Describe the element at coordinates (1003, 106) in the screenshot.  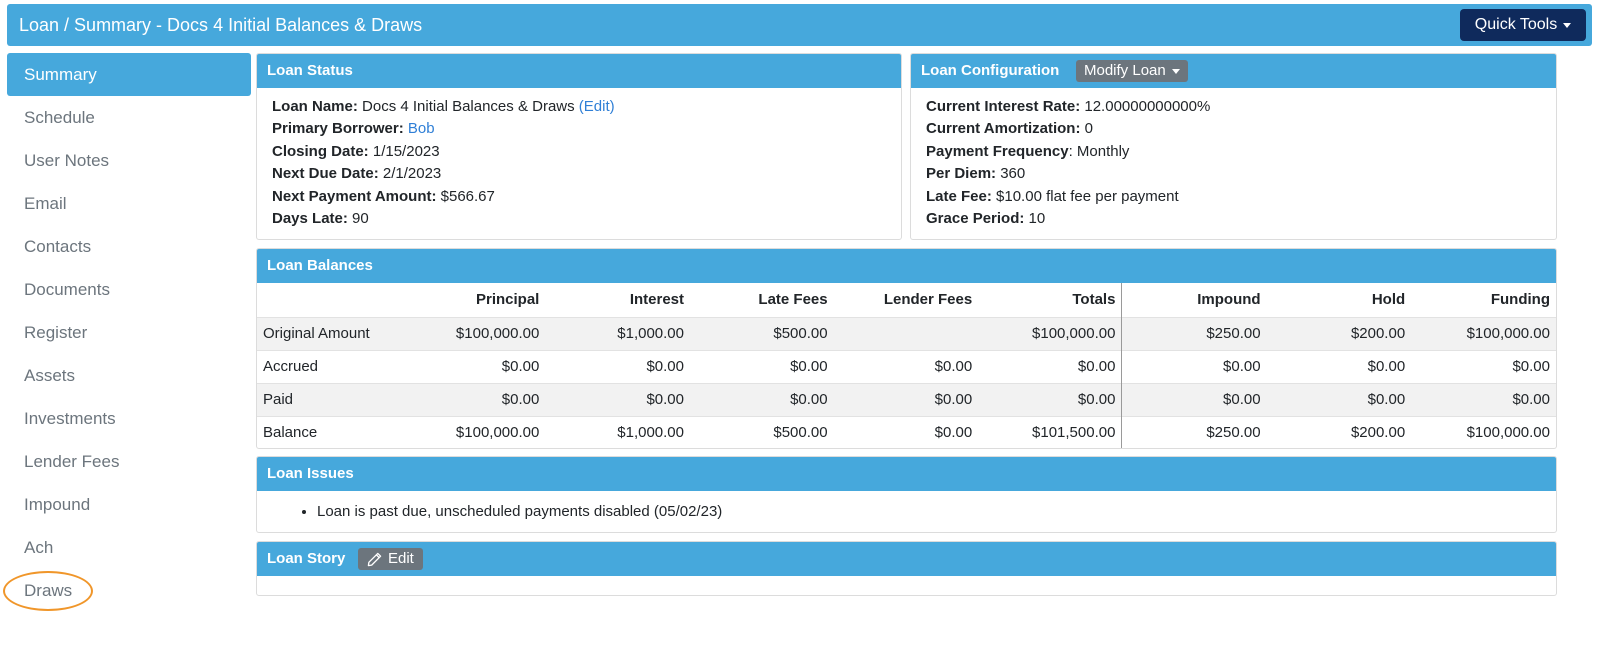
I see `interest-rate-label: Current Interest Rate:` at that location.